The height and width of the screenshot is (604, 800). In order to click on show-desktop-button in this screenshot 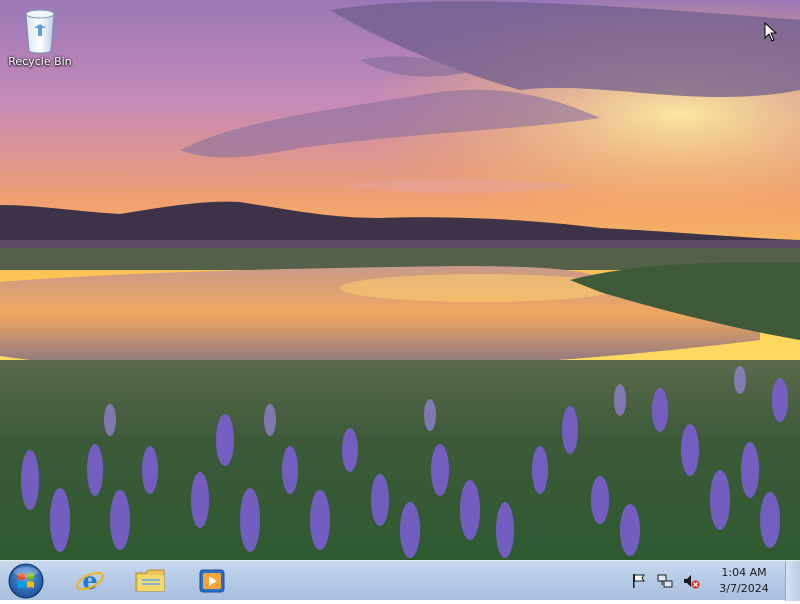, I will do `click(792, 581)`.